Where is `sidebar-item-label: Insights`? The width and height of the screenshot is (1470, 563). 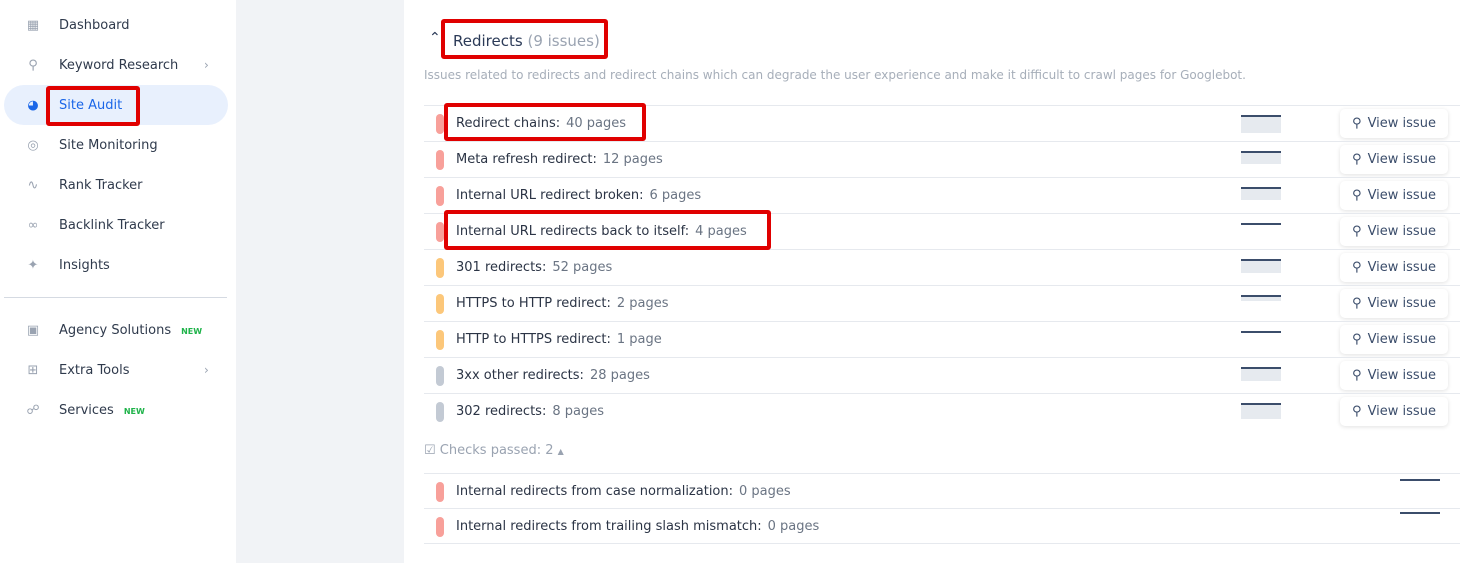 sidebar-item-label: Insights is located at coordinates (84, 265).